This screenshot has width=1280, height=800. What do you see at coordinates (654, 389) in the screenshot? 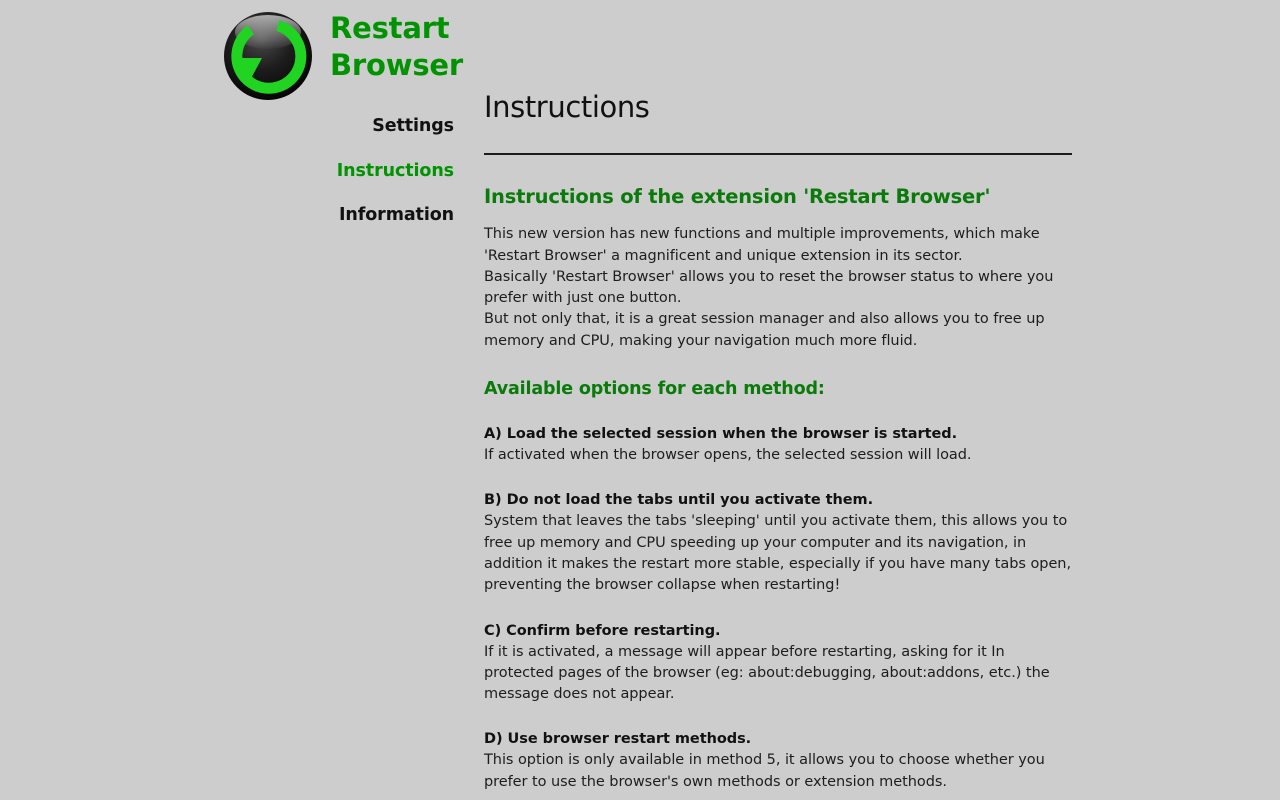
I see `options-heading: Available options for each method:` at bounding box center [654, 389].